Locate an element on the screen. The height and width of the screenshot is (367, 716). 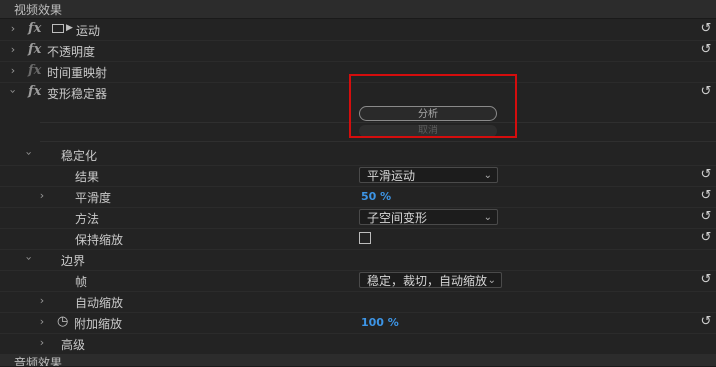
method-label: 方法 is located at coordinates (87, 219).